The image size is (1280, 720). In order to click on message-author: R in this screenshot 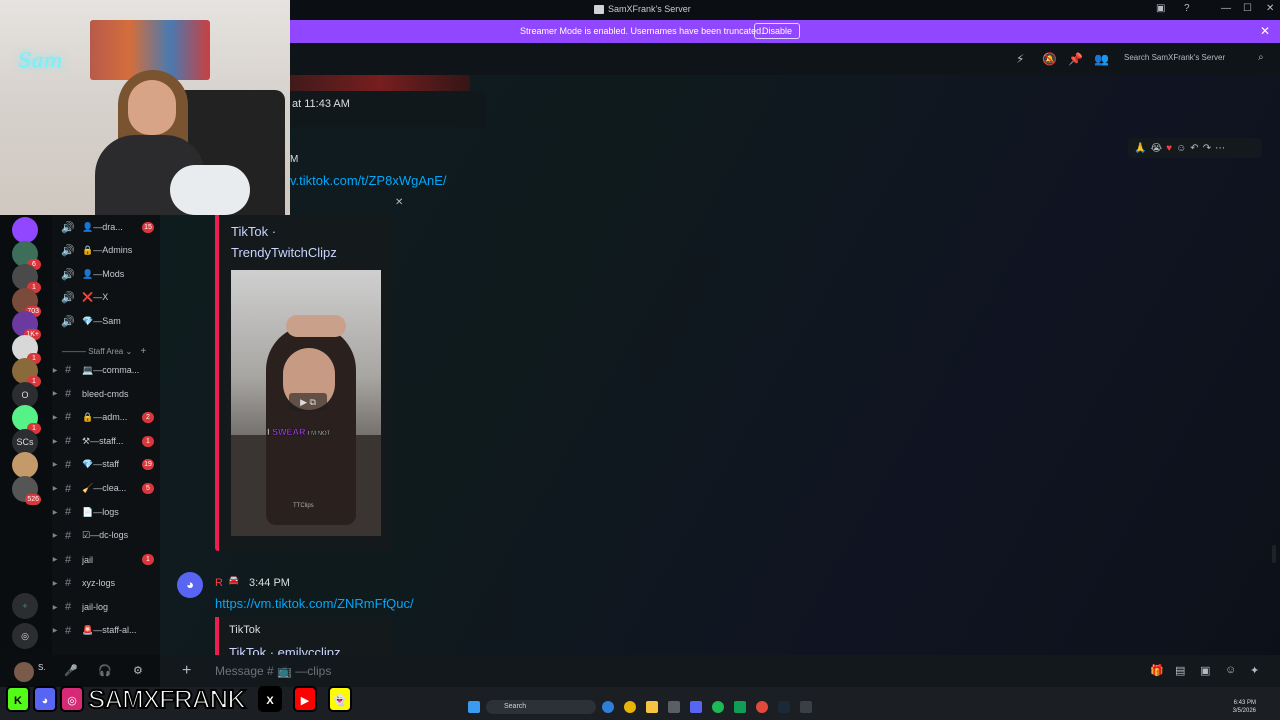, I will do `click(219, 583)`.